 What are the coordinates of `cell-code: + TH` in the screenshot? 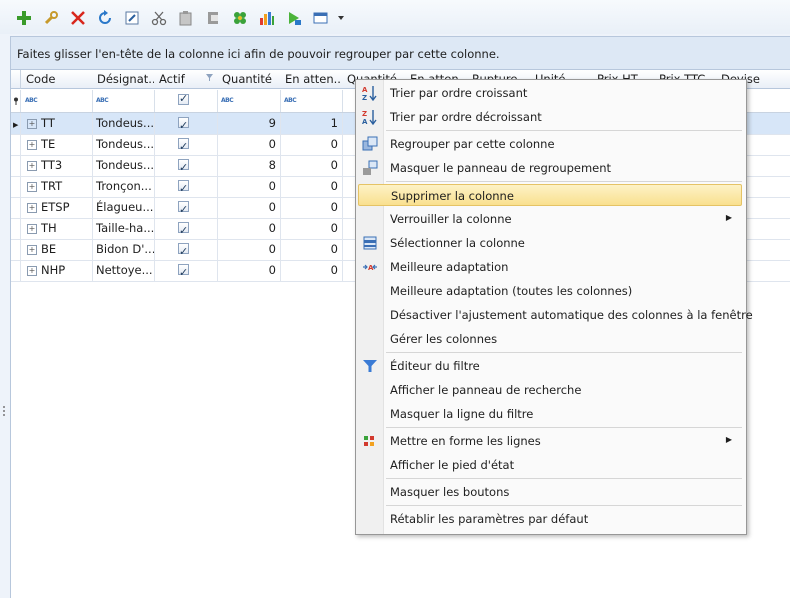 It's located at (57, 228).